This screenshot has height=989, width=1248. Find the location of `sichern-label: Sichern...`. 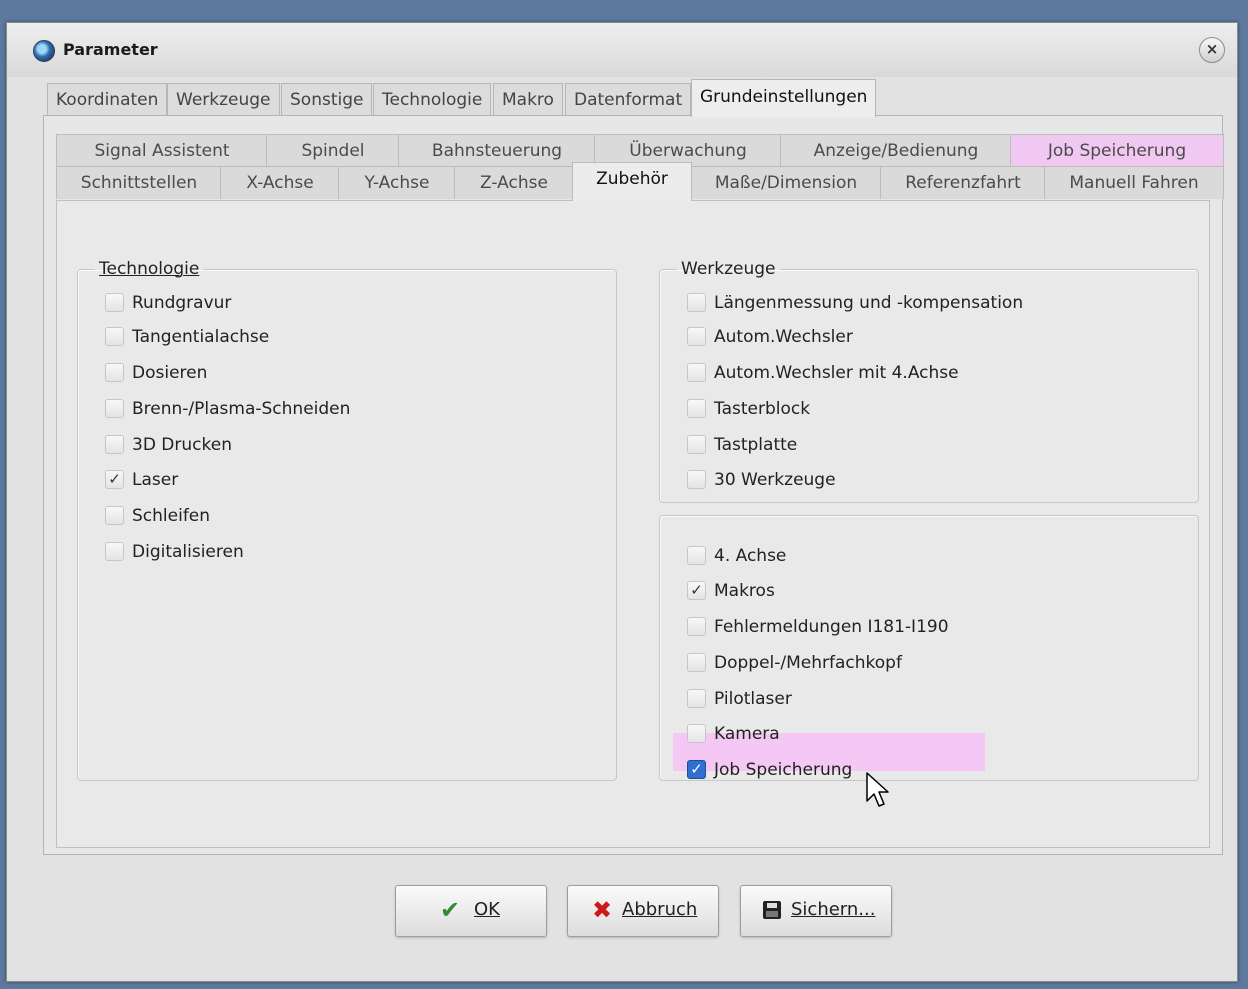

sichern-label: Sichern... is located at coordinates (833, 909).